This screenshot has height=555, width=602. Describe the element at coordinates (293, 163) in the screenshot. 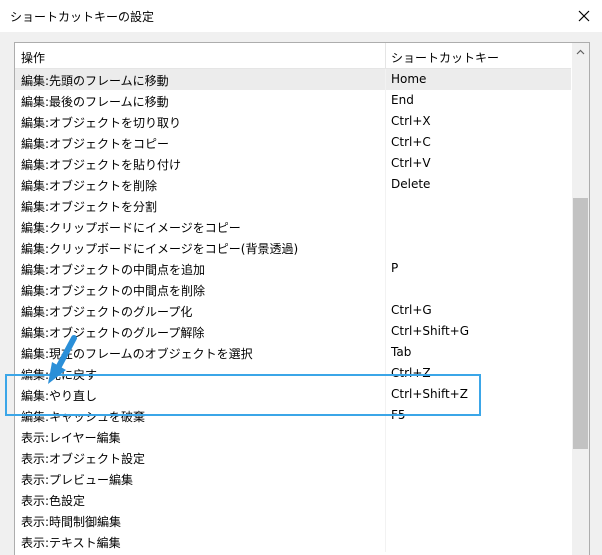

I see `table-row: 編集:オブジェクトを貼り付け Ctrl+V` at that location.